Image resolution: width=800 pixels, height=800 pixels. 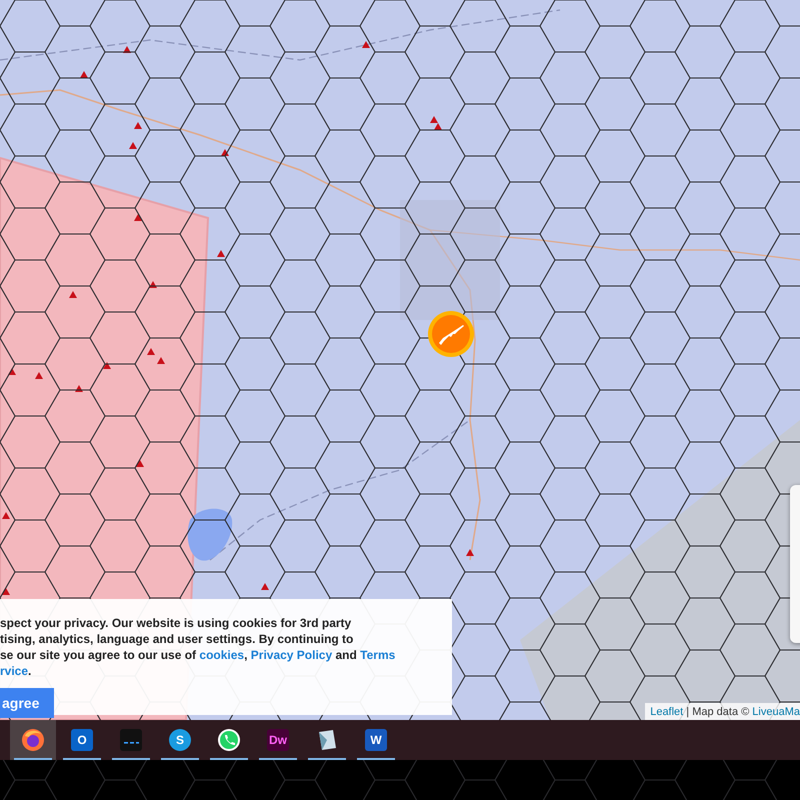 I want to click on chat-app-icon: S, so click(x=180, y=740).